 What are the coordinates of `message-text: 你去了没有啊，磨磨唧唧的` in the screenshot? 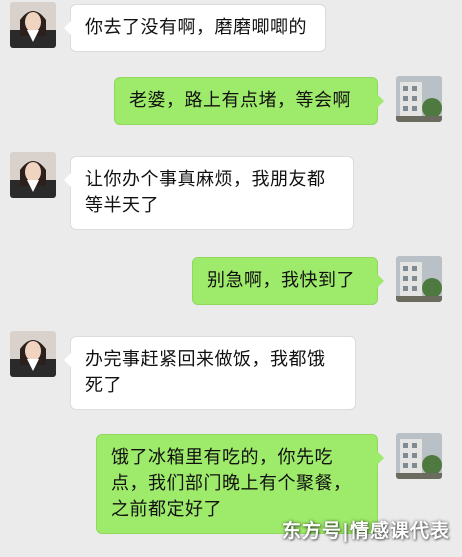 It's located at (196, 27).